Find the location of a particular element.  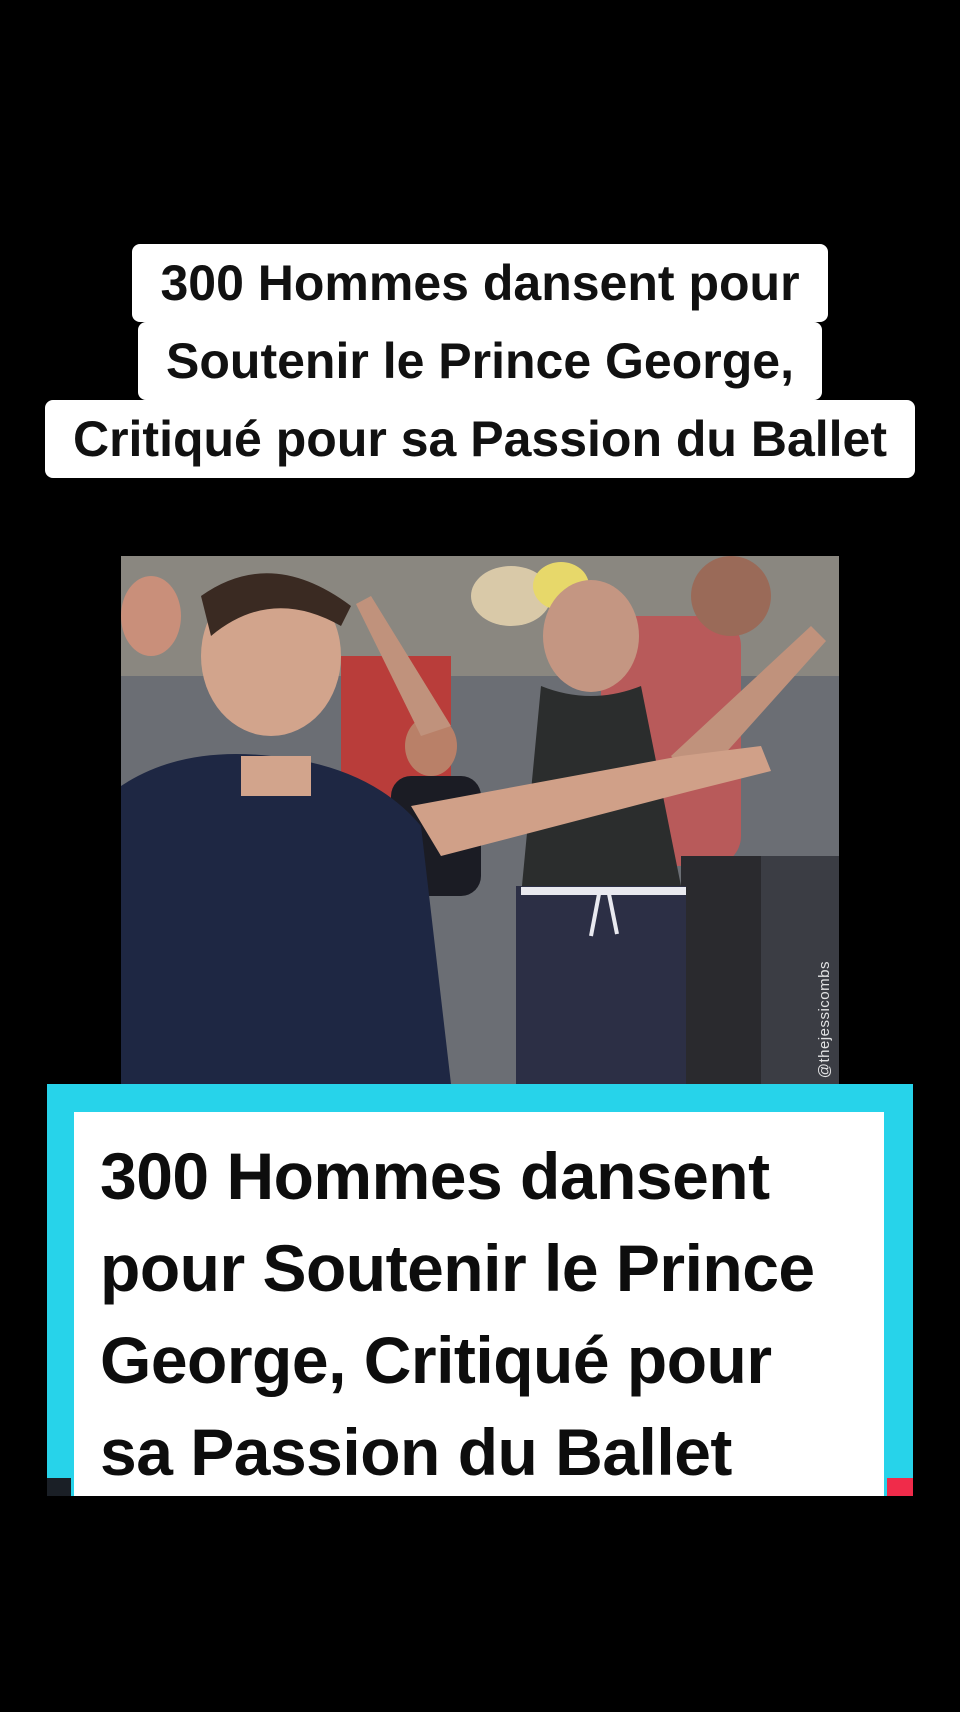

headline-line-4: sa Passion du Ballet is located at coordinates (416, 1452).